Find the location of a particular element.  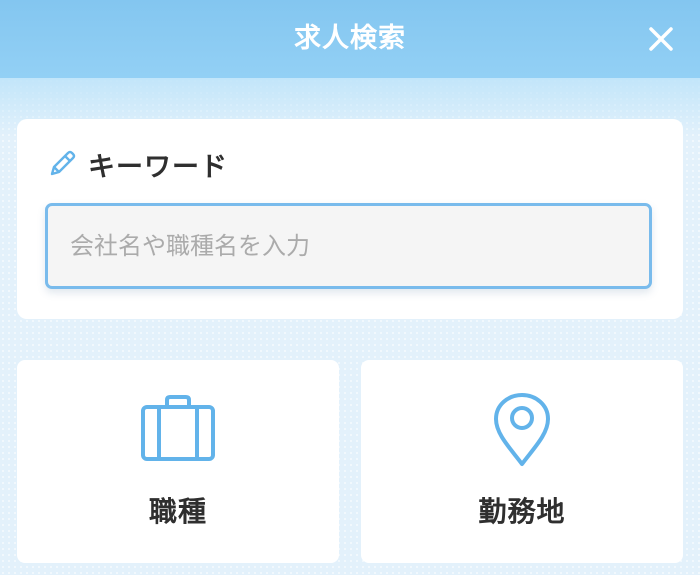

page-title: 求人検索 is located at coordinates (350, 38).